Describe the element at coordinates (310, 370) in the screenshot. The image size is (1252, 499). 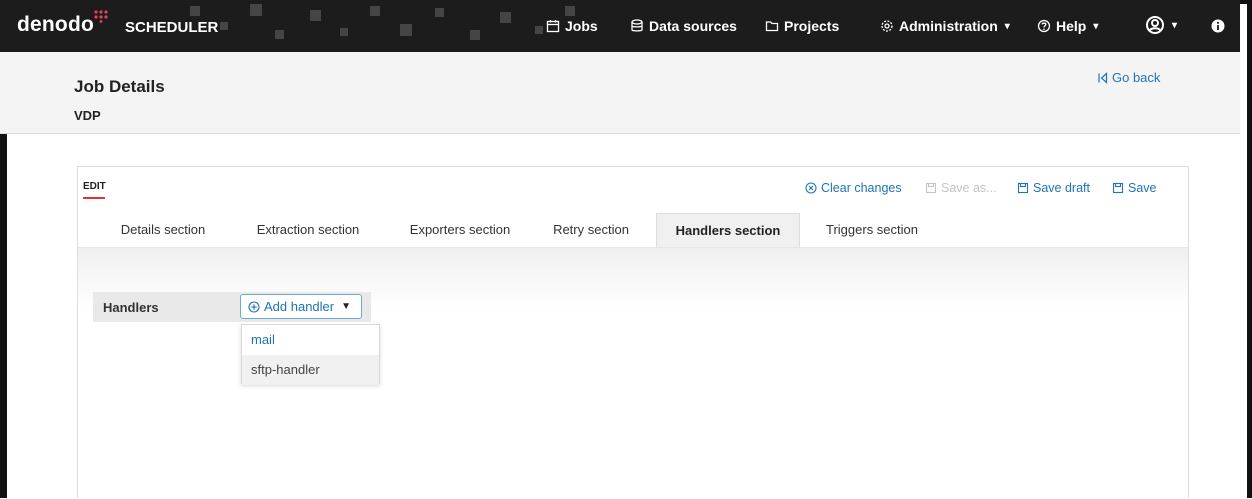
I see `dropdown-item-sftp-handler: sftp-handler` at that location.